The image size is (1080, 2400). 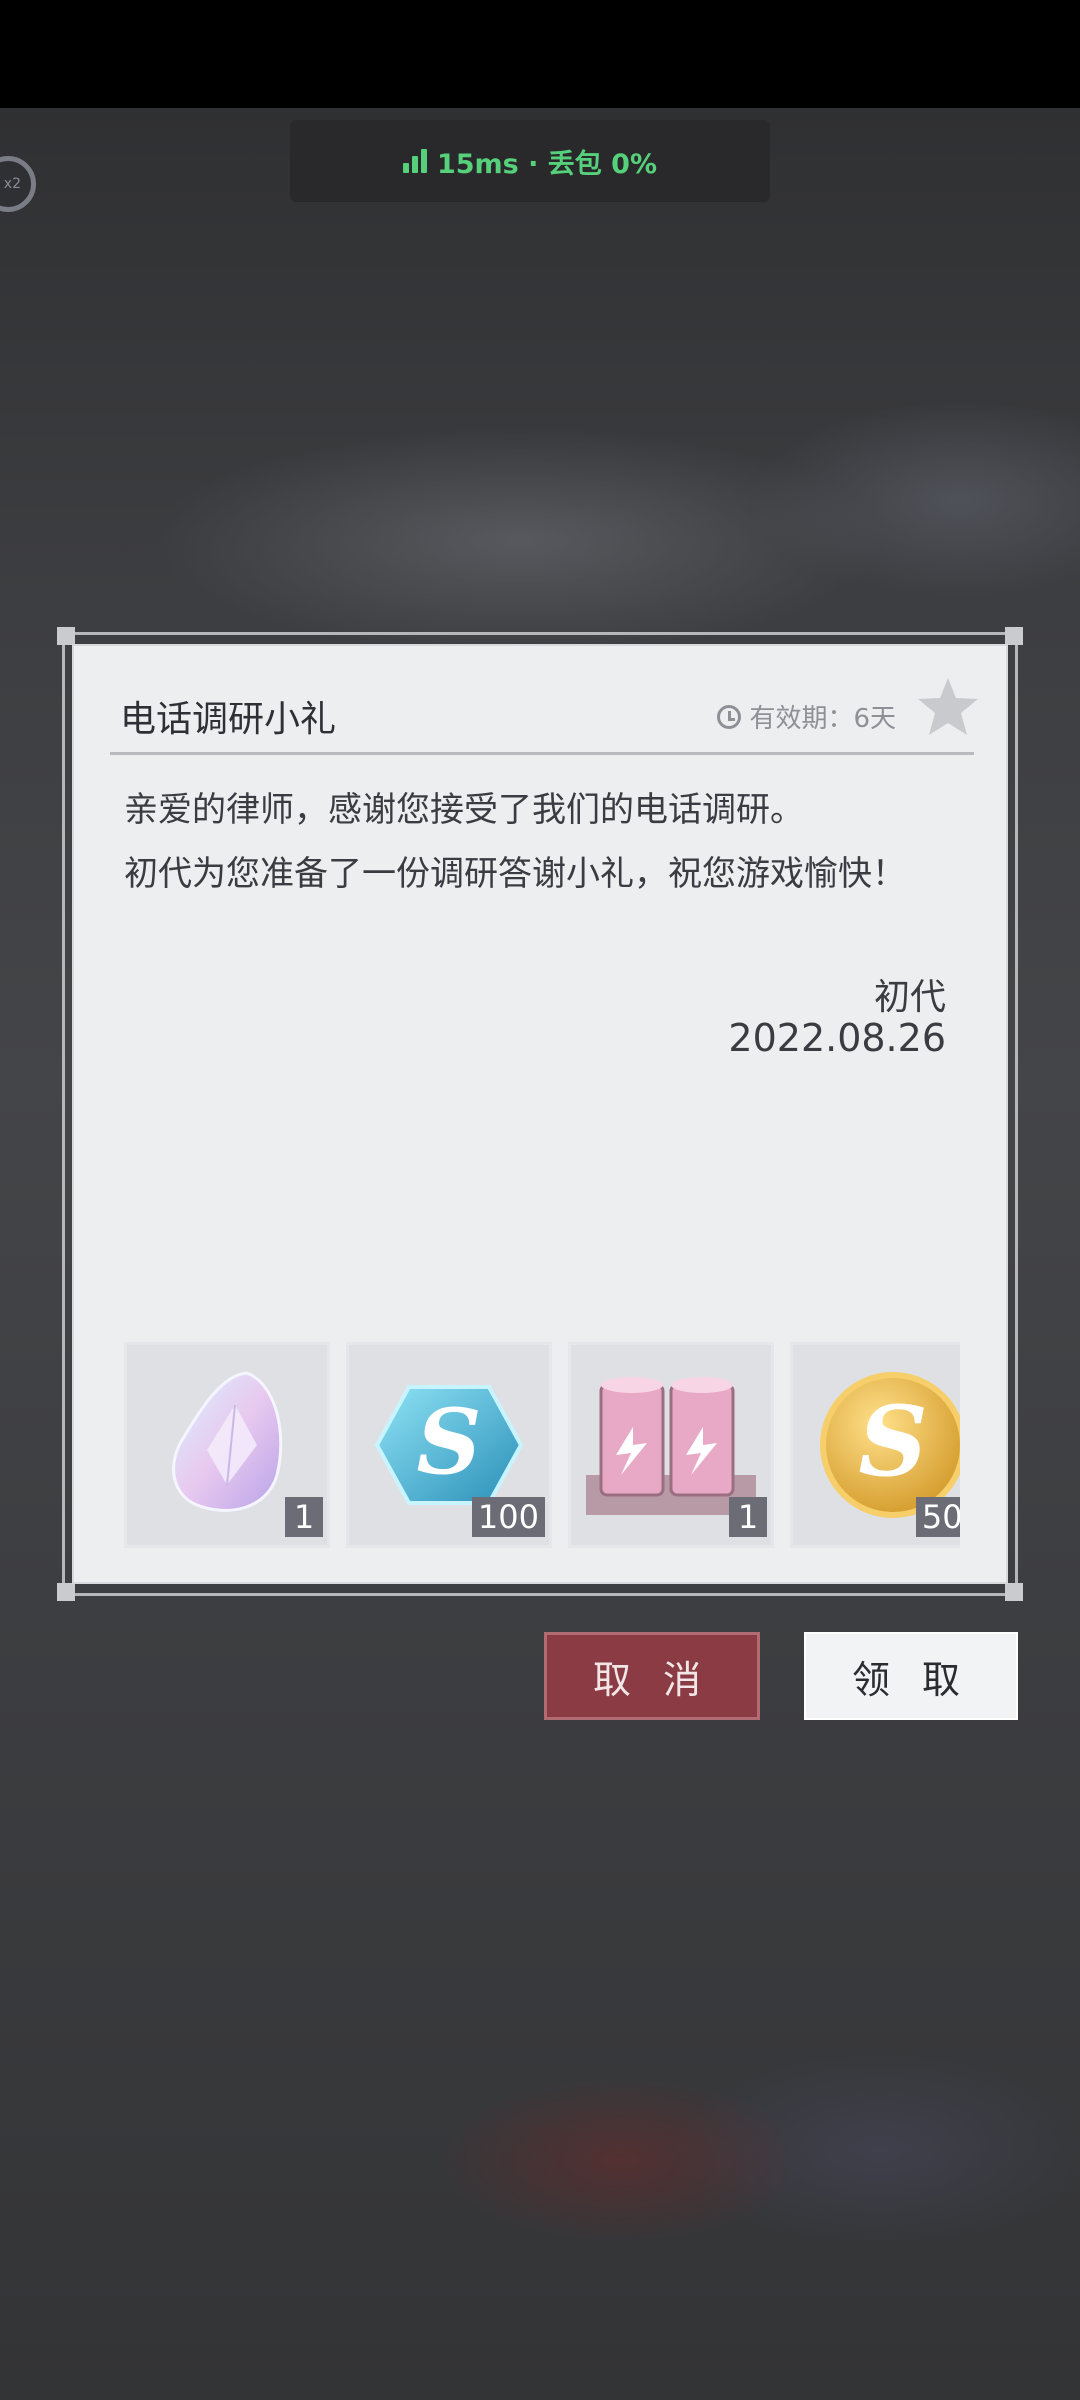 I want to click on mail-signature: 初代, so click(x=909, y=997).